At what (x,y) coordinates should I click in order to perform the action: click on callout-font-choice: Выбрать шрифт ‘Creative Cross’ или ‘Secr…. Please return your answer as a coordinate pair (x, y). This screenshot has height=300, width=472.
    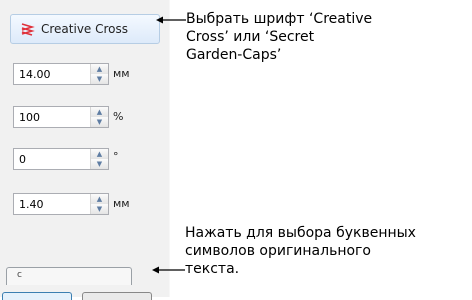
    Looking at the image, I should click on (279, 37).